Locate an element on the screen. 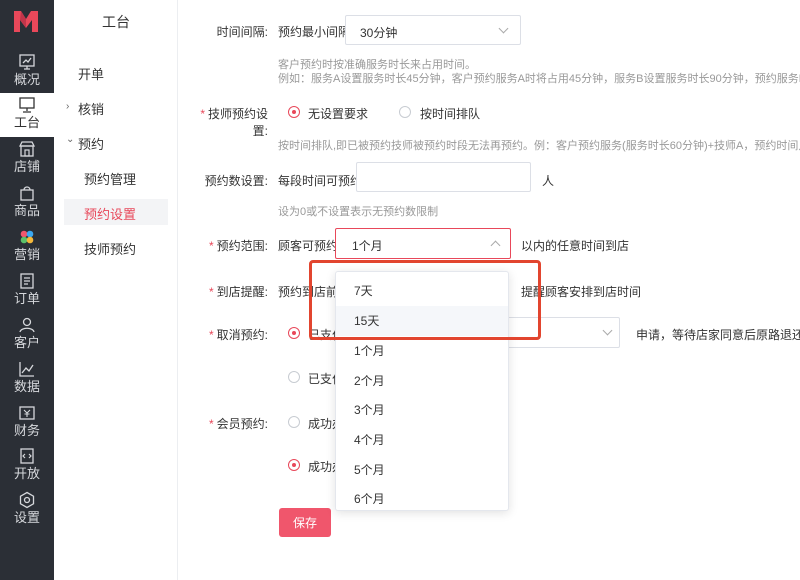 The image size is (800, 580). subnav-title: 工台 is located at coordinates (116, 22).